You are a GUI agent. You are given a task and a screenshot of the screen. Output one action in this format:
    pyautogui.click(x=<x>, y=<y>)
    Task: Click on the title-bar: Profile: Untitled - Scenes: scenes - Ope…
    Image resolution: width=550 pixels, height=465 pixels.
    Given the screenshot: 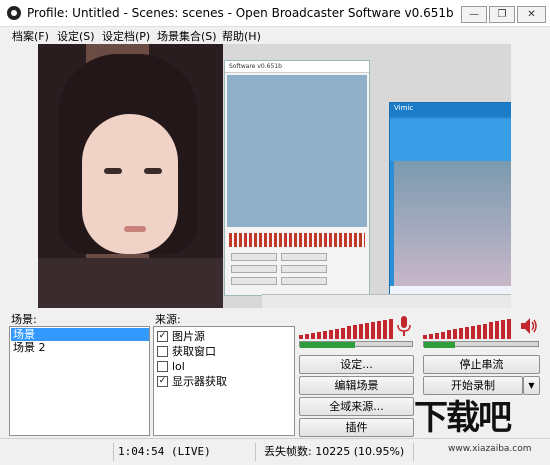 What is the action you would take?
    pyautogui.click(x=275, y=13)
    